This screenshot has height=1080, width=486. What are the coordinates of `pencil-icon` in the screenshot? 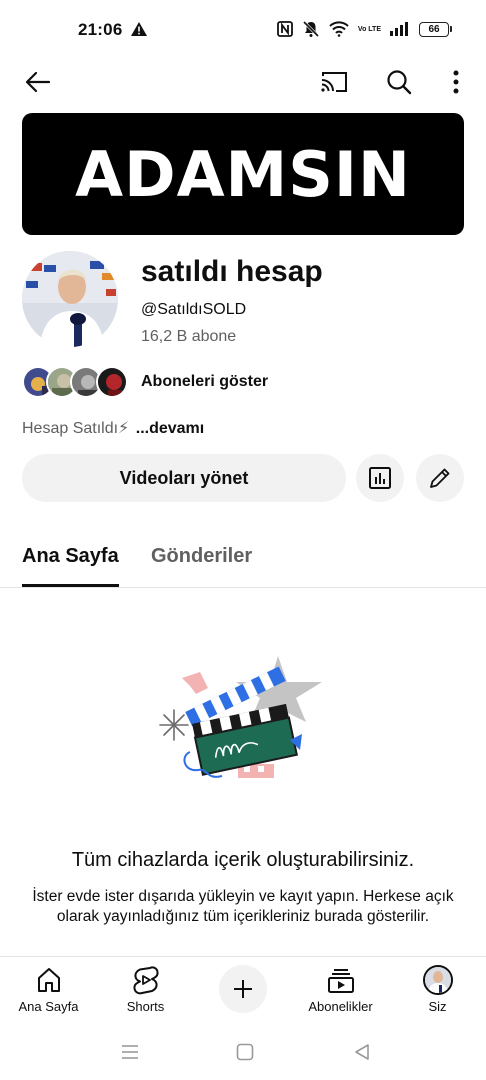 It's located at (440, 478).